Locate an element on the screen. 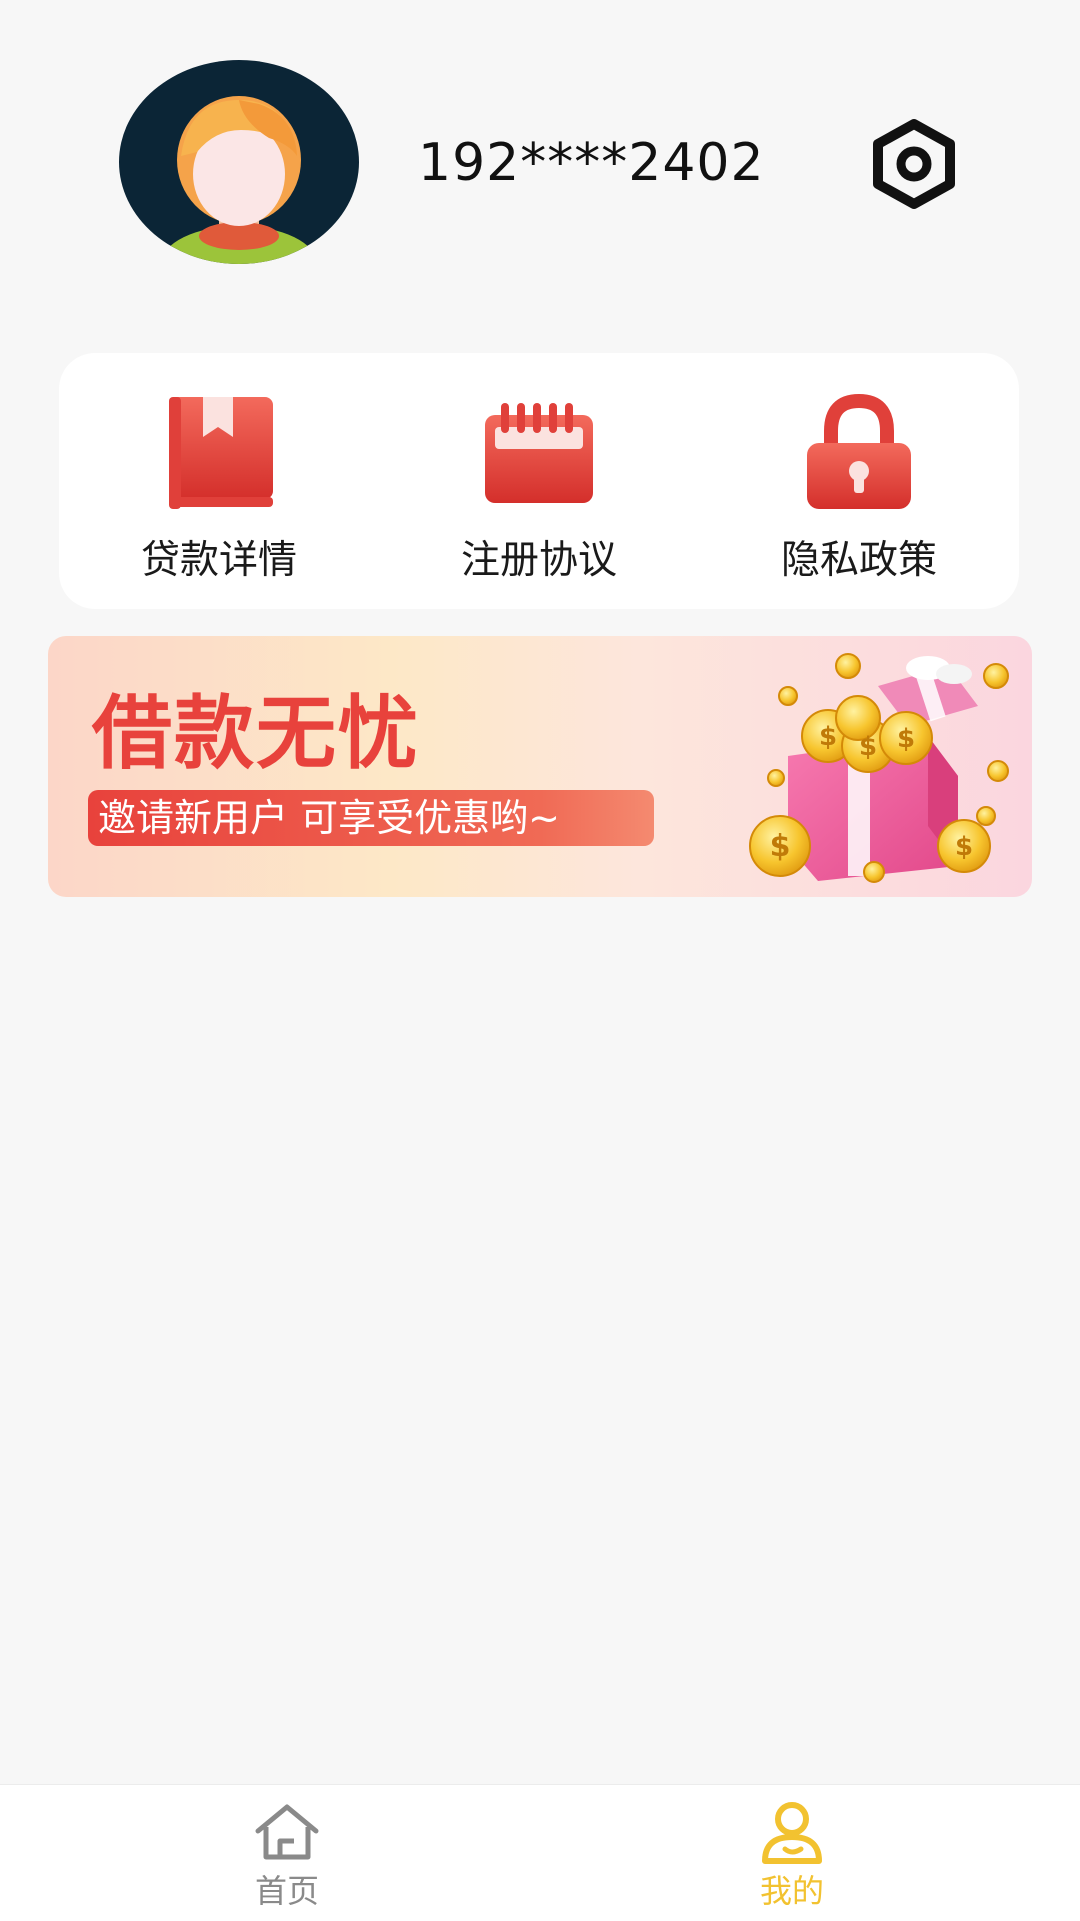 The image size is (1080, 1921). user-icon is located at coordinates (792, 1833).